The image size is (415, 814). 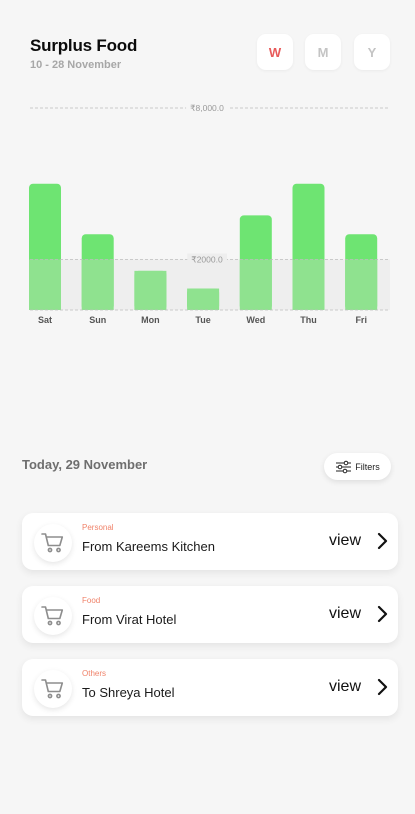 I want to click on card-title: To Shreya Hotel, so click(x=128, y=692).